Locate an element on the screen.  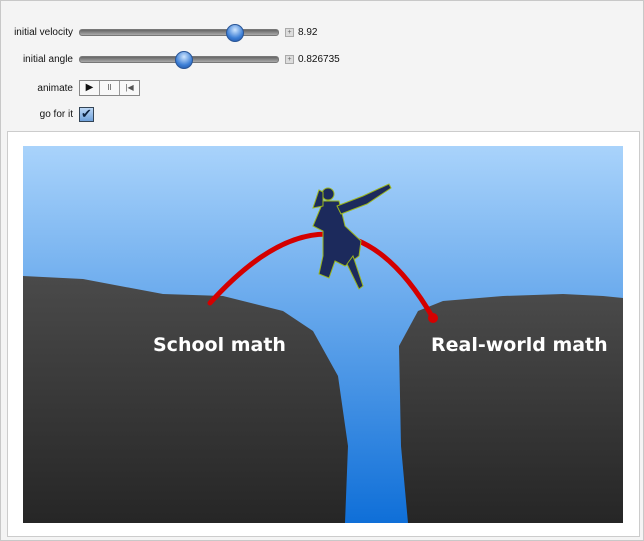
play-button: ▶ is located at coordinates (90, 88).